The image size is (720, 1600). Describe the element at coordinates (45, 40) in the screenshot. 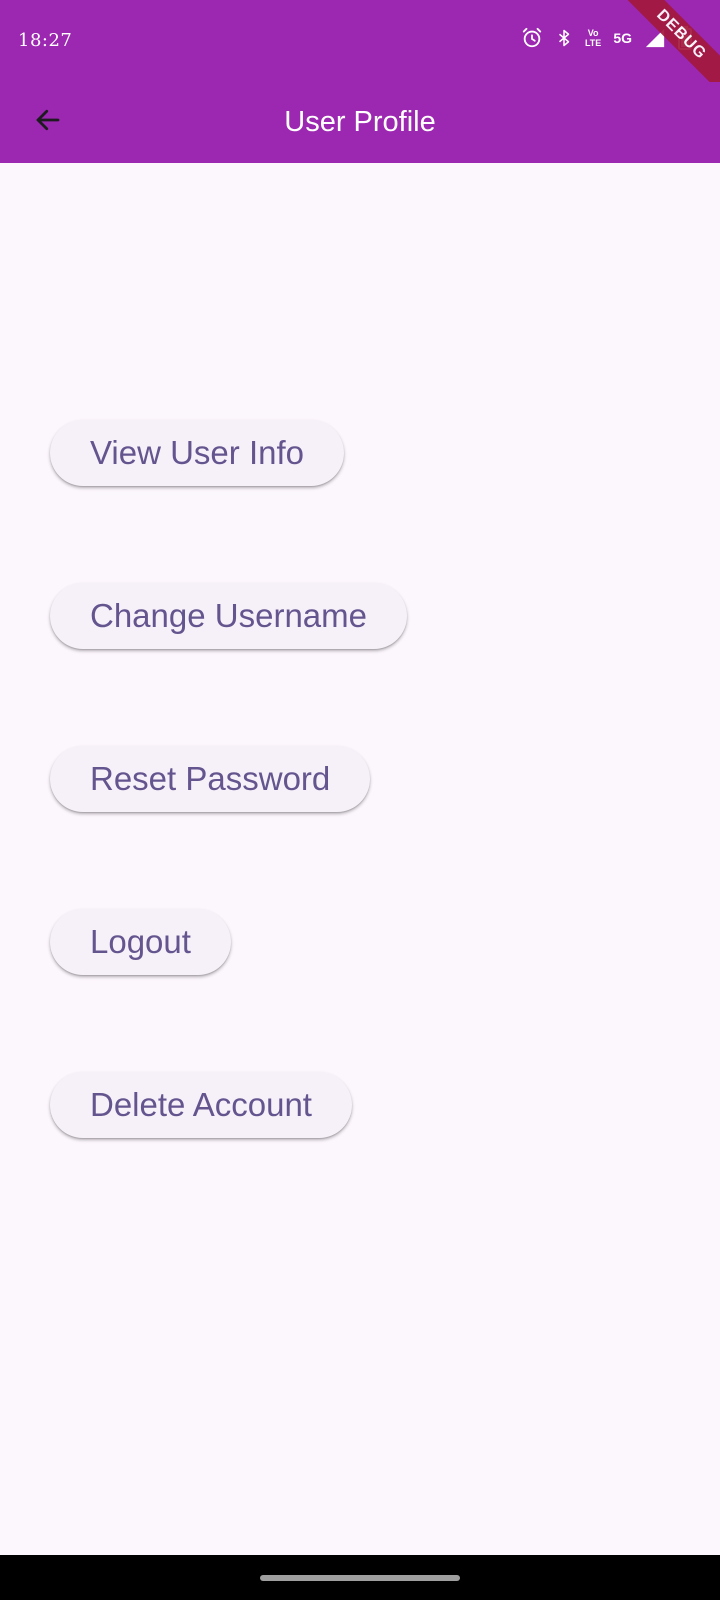

I see `status-time: 18:27` at that location.